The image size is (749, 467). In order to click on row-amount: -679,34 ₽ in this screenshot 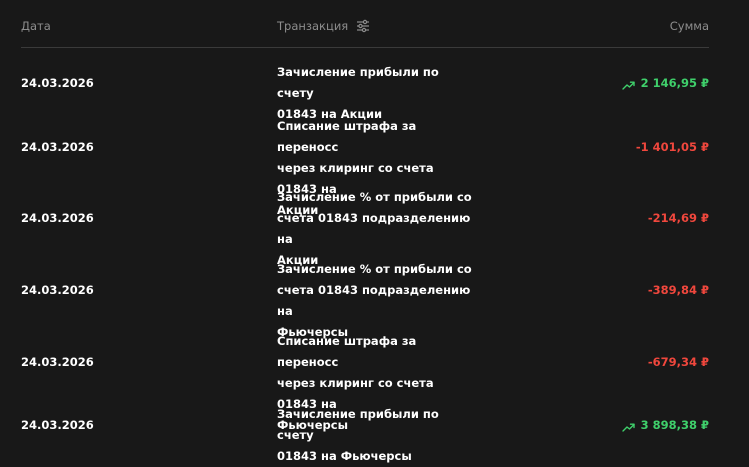, I will do `click(678, 362)`.